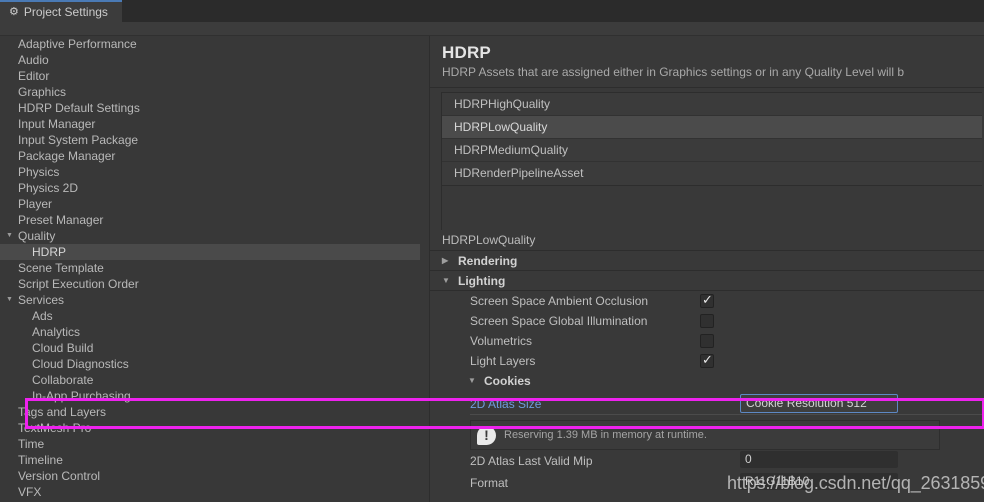 This screenshot has width=984, height=502. What do you see at coordinates (14, 11) in the screenshot?
I see `gear-icon: ⚙` at bounding box center [14, 11].